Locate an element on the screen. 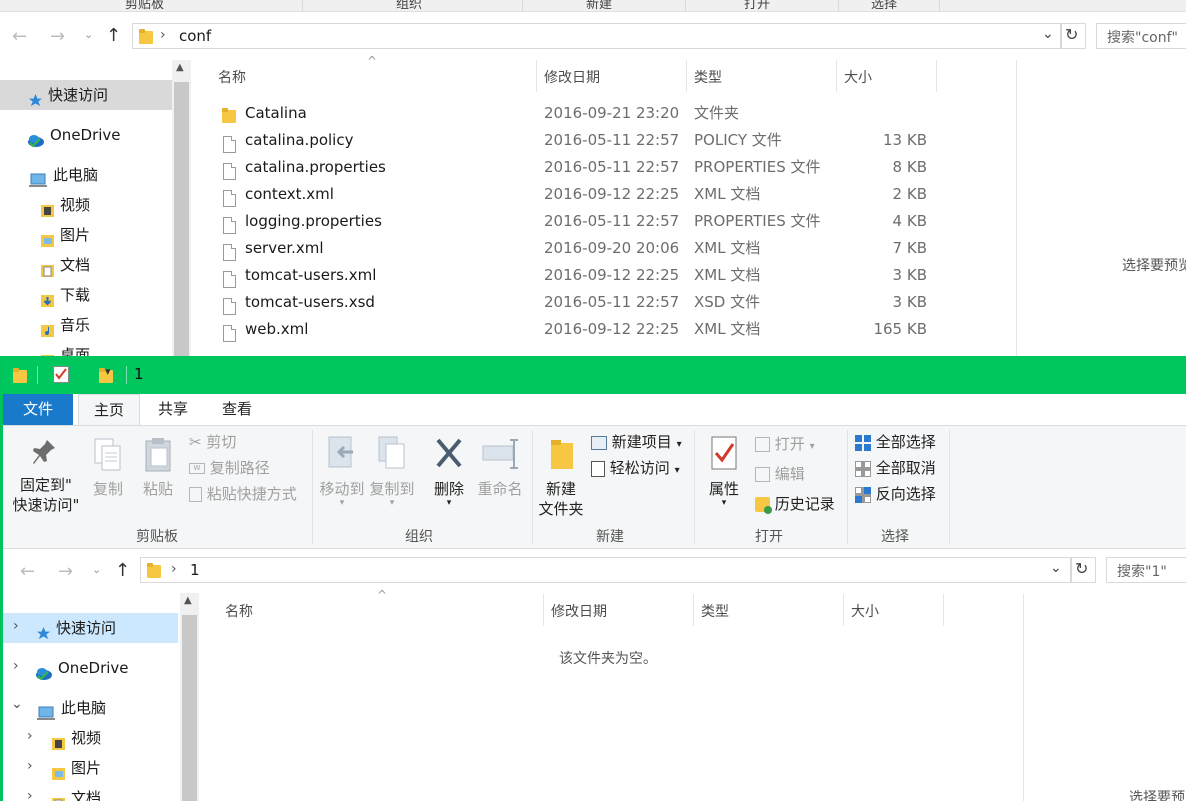 This screenshot has height=801, width=1186. invert-selection-button: 反向选择 is located at coordinates (895, 494).